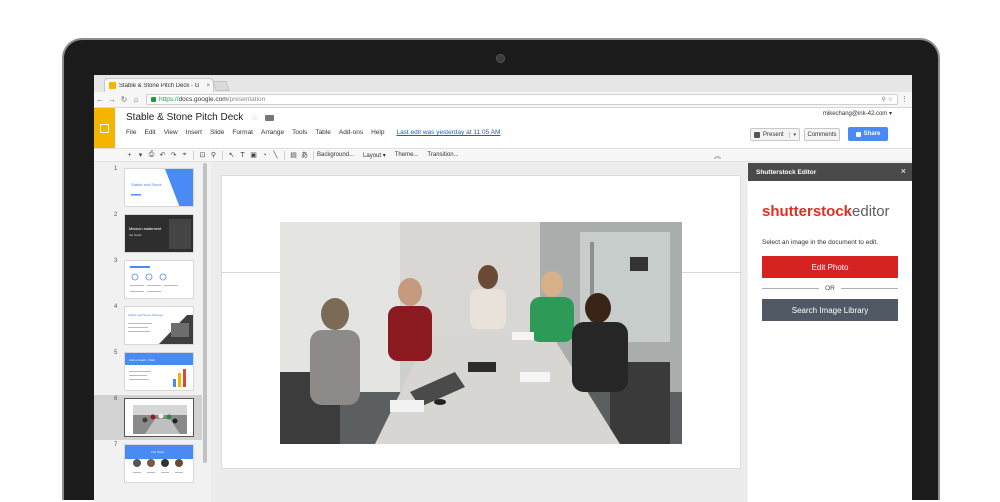  Describe the element at coordinates (158, 452) in the screenshot. I see `slide-7-title: The Team` at that location.